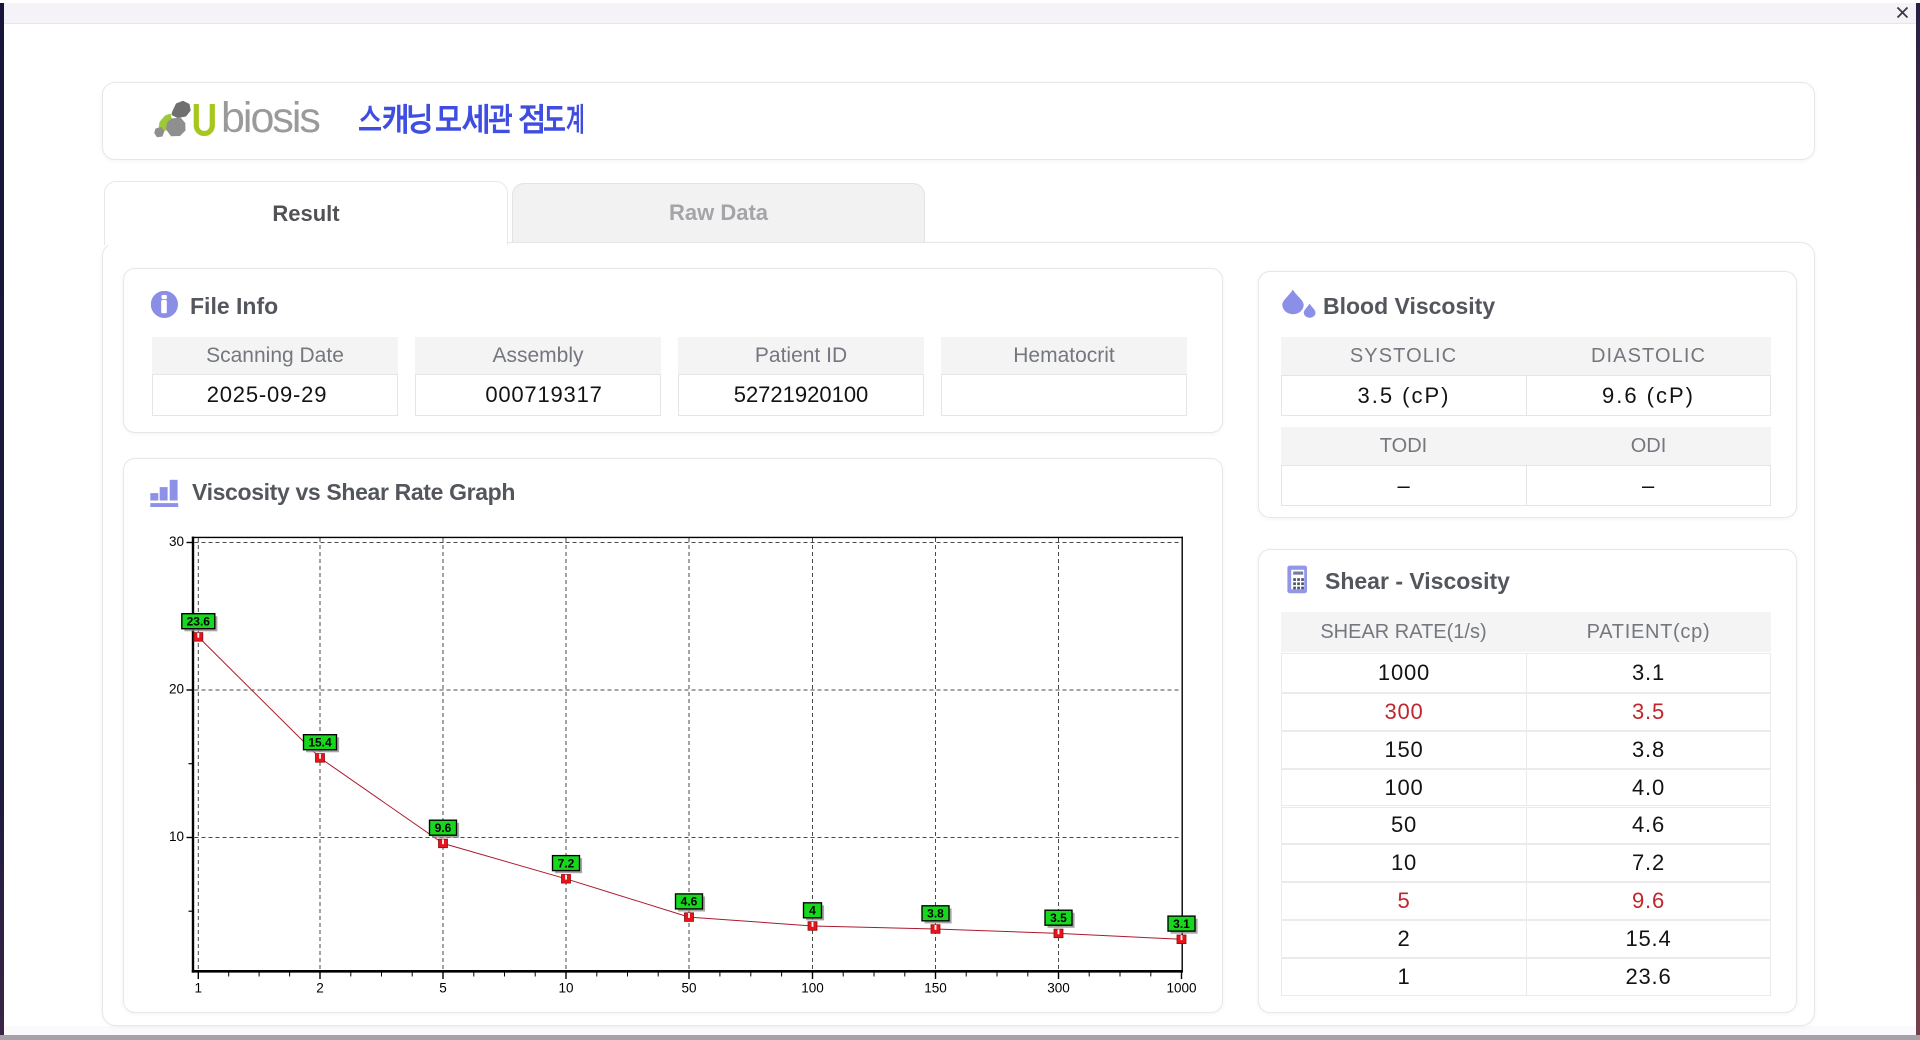  I want to click on svg-text: 15.4, so click(320, 743).